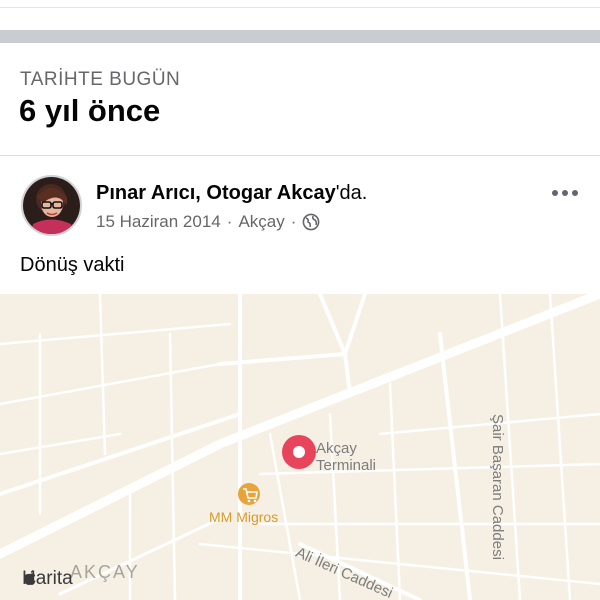 This screenshot has height=600, width=600. I want to click on divider, so click(300, 7).